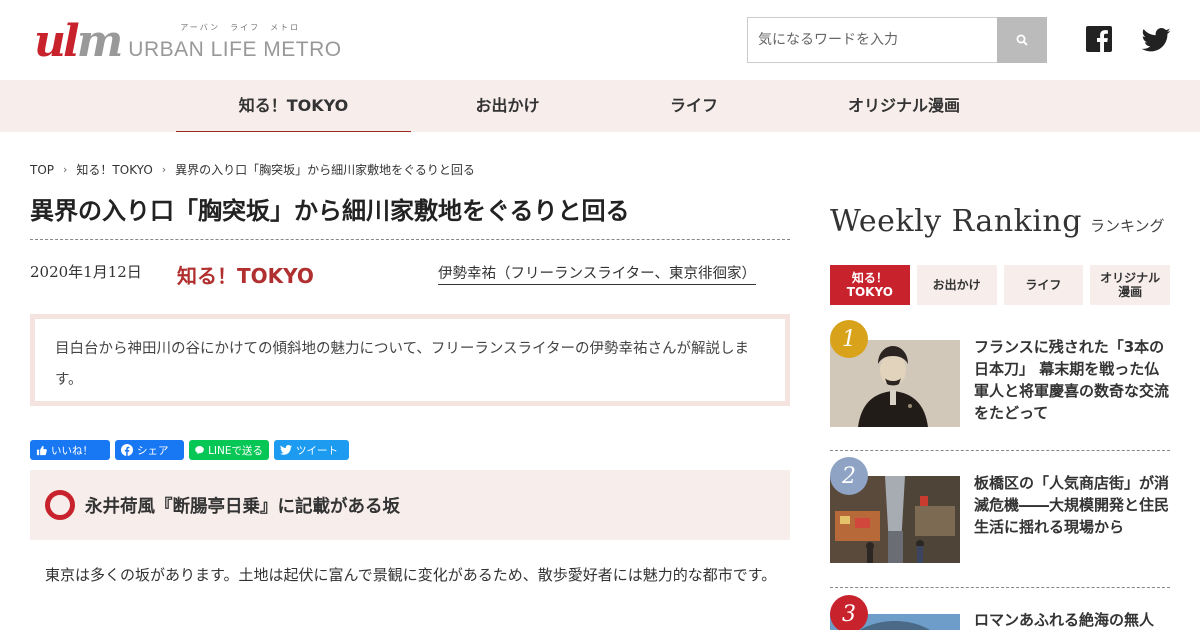  What do you see at coordinates (872, 40) in the screenshot?
I see `search-input` at bounding box center [872, 40].